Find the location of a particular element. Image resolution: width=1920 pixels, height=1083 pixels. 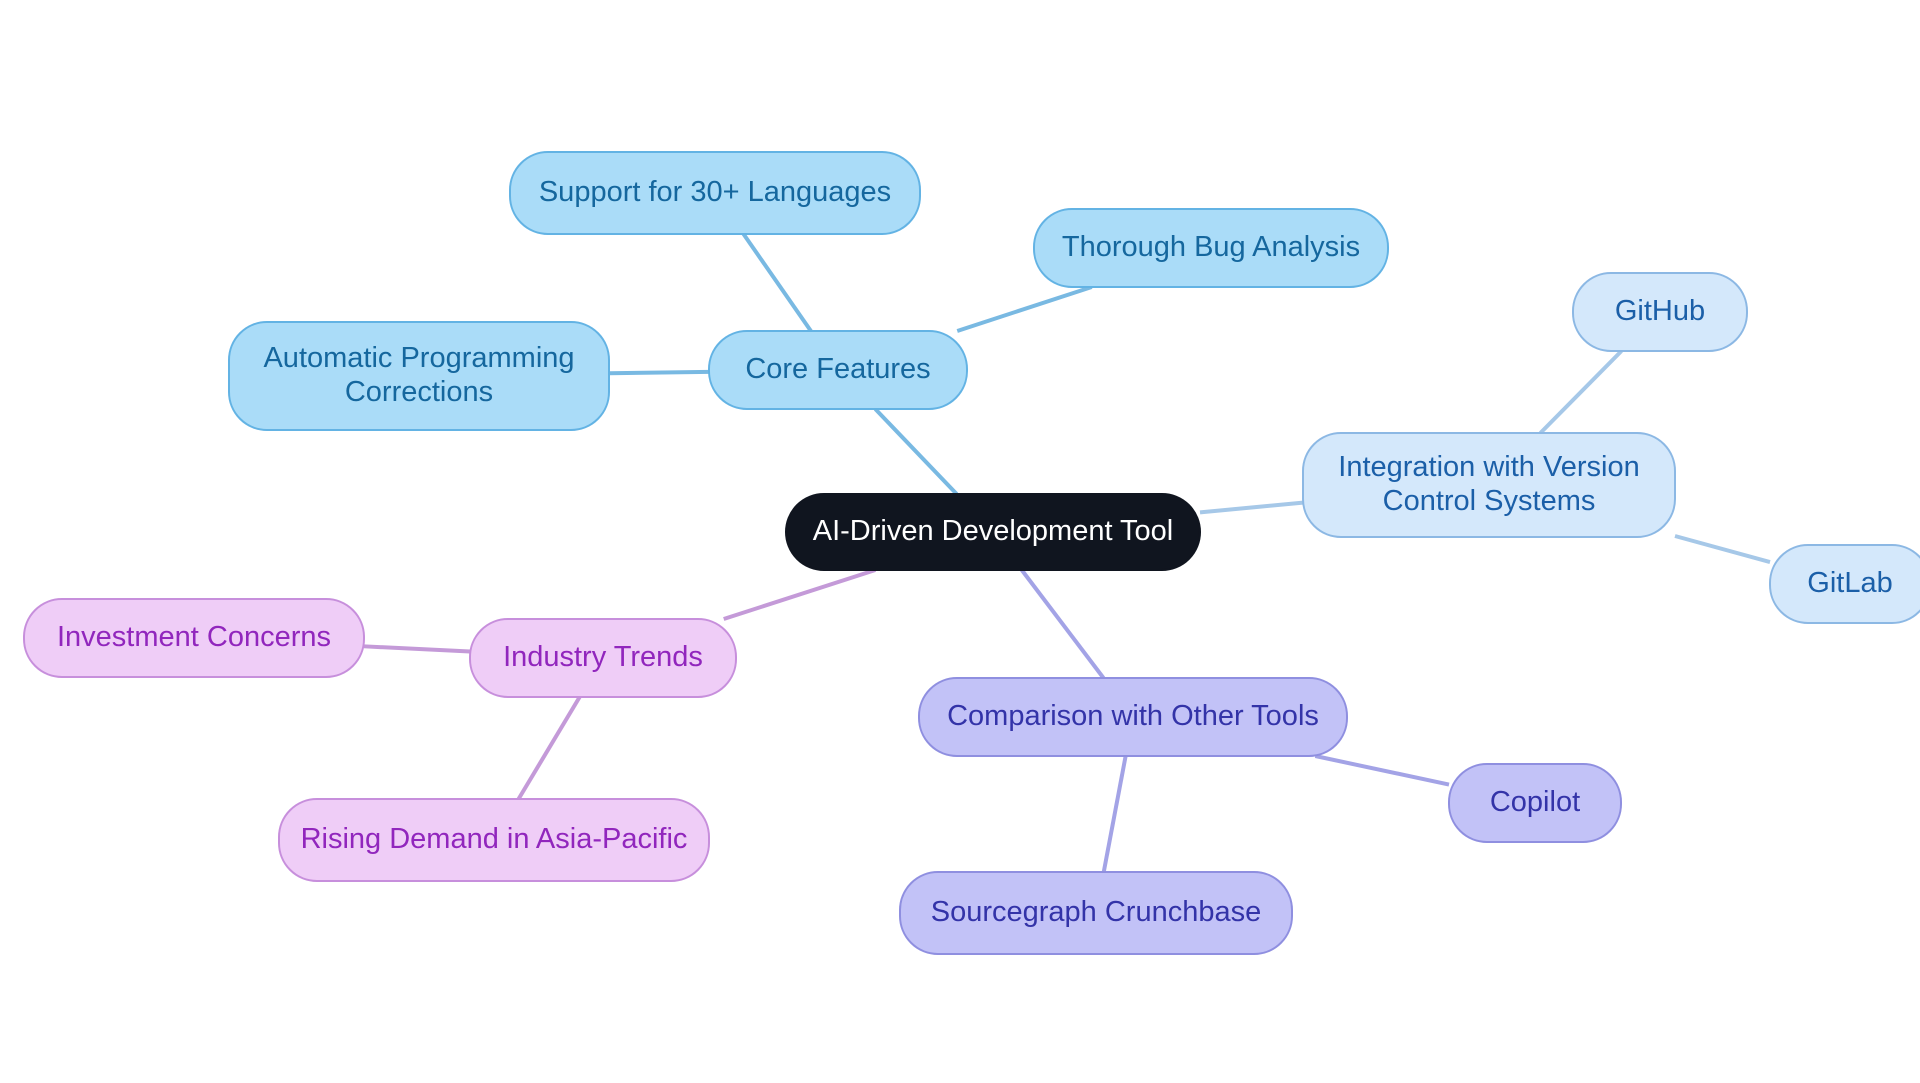

leaf-node-investment-concerns: Investment Concerns is located at coordinates (194, 638).